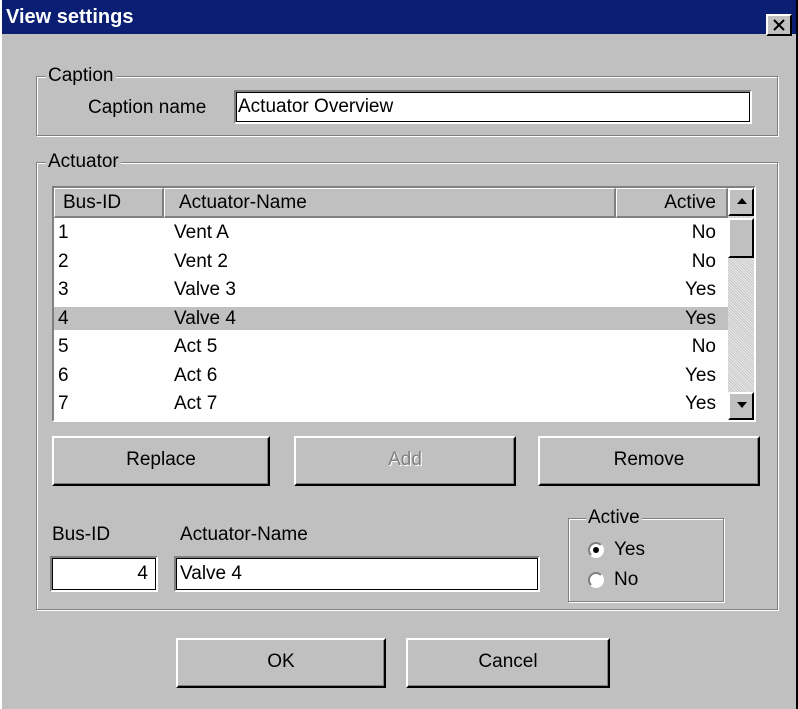 This screenshot has width=798, height=709. I want to click on column-header-active: Active, so click(672, 203).